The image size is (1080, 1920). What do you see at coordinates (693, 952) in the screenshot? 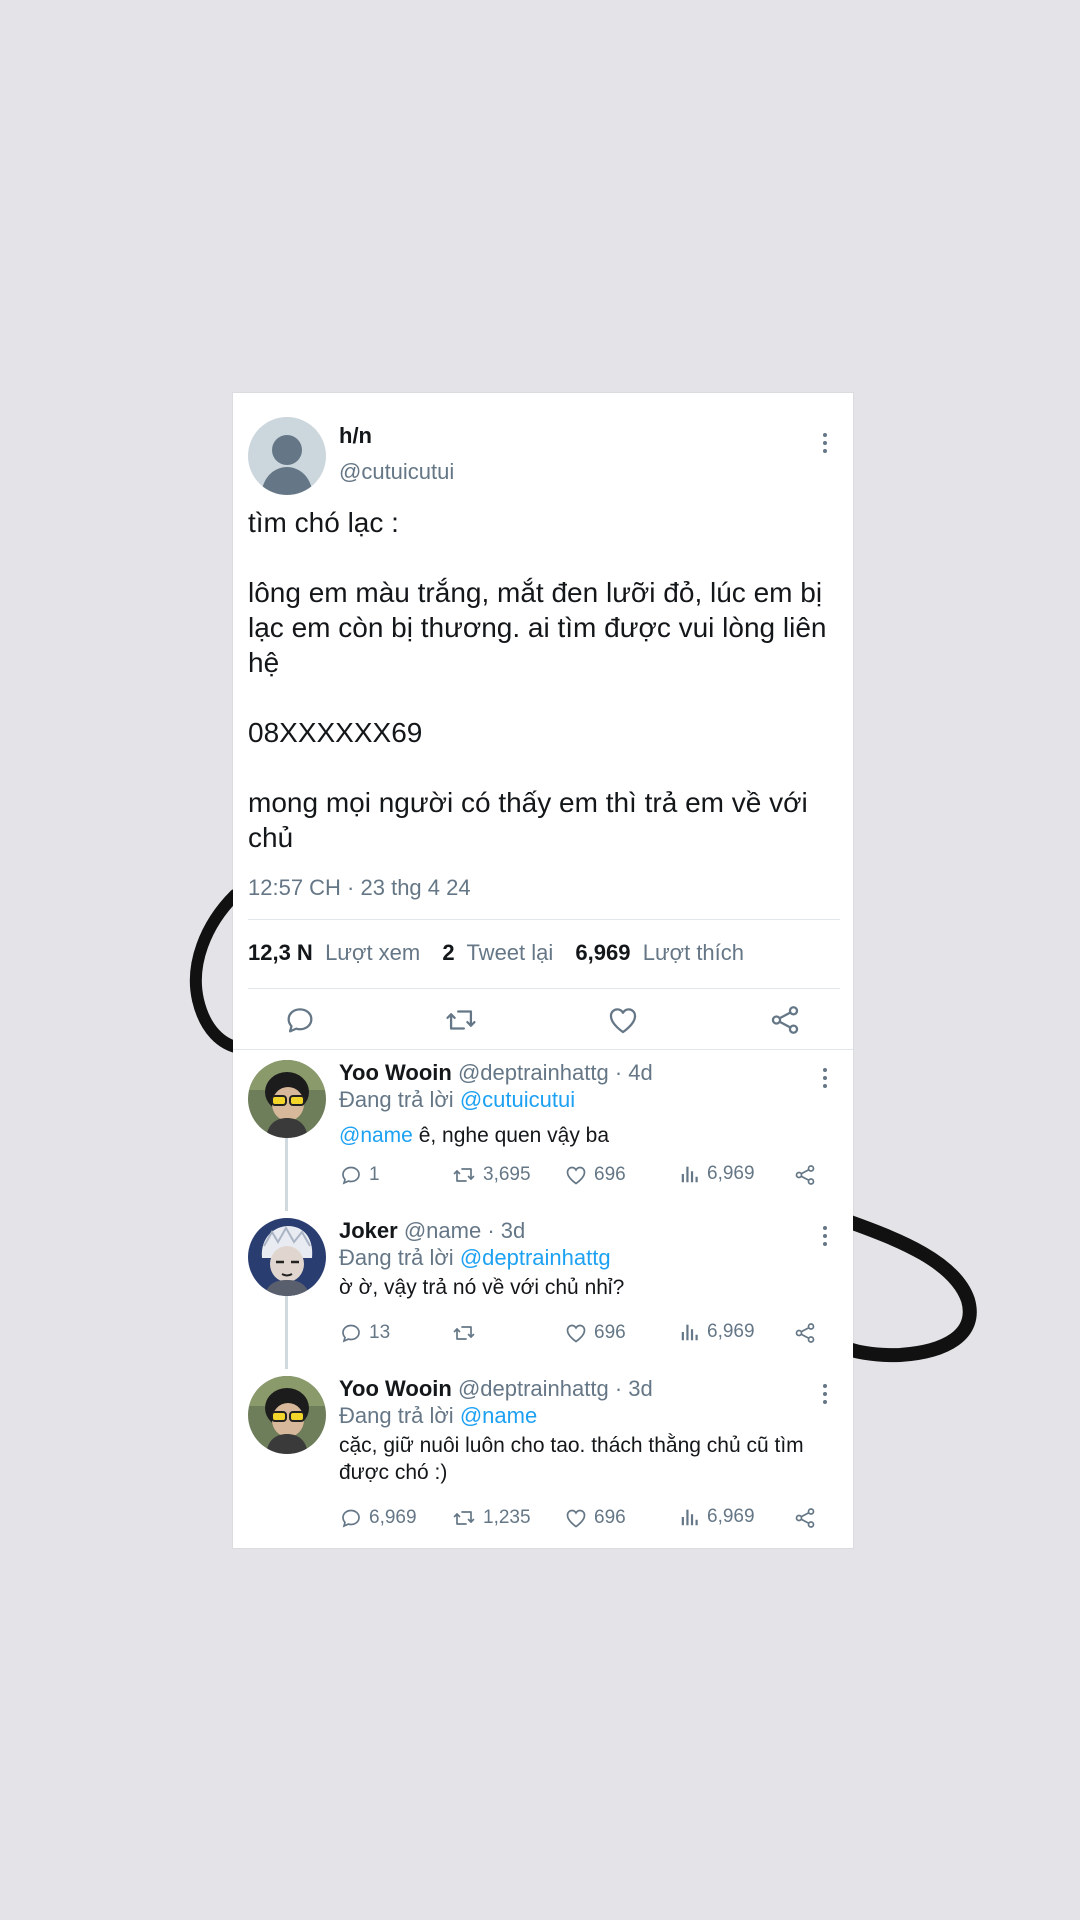
I see `likes-label: Lượt thích` at bounding box center [693, 952].